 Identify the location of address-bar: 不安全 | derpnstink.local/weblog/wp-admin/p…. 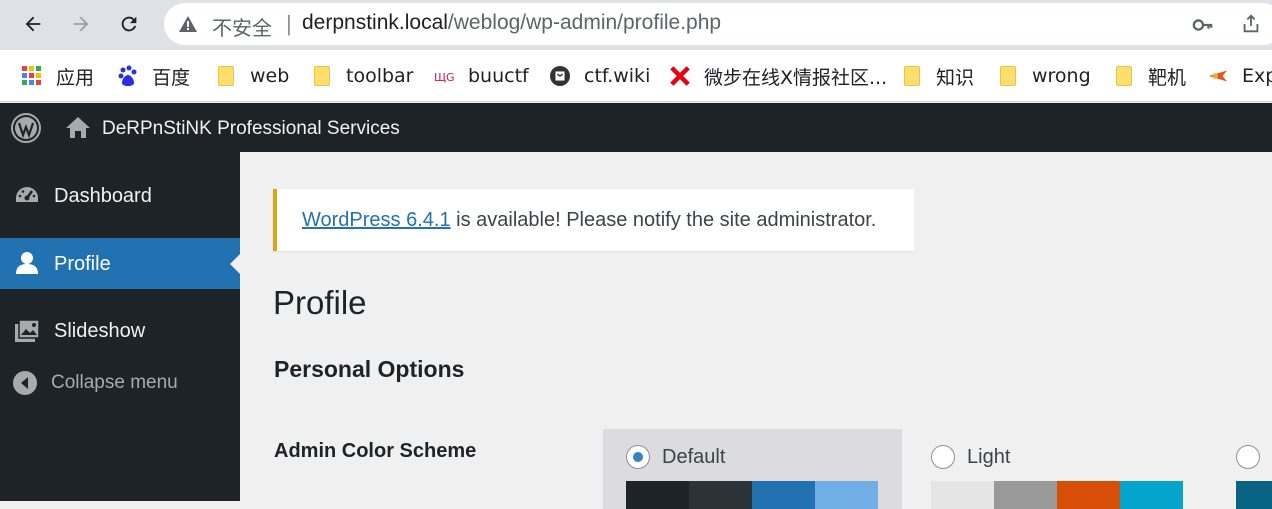
(718, 24).